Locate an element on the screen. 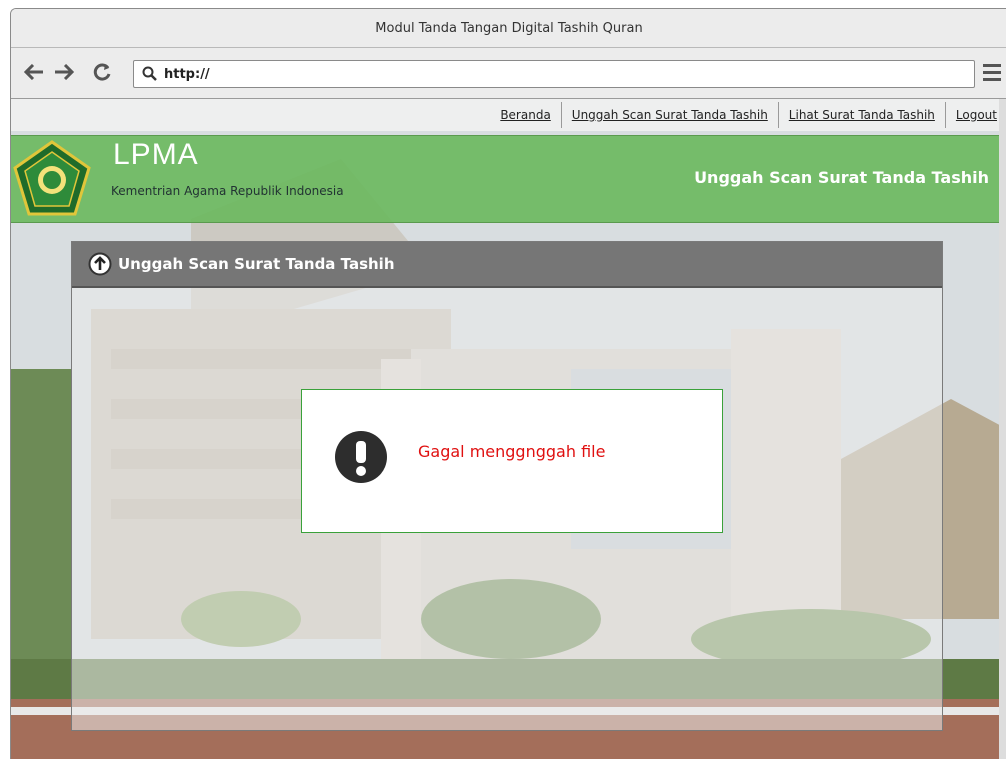  nav-link-lihat-surat: Lihat Surat Tanda Tashih is located at coordinates (861, 115).